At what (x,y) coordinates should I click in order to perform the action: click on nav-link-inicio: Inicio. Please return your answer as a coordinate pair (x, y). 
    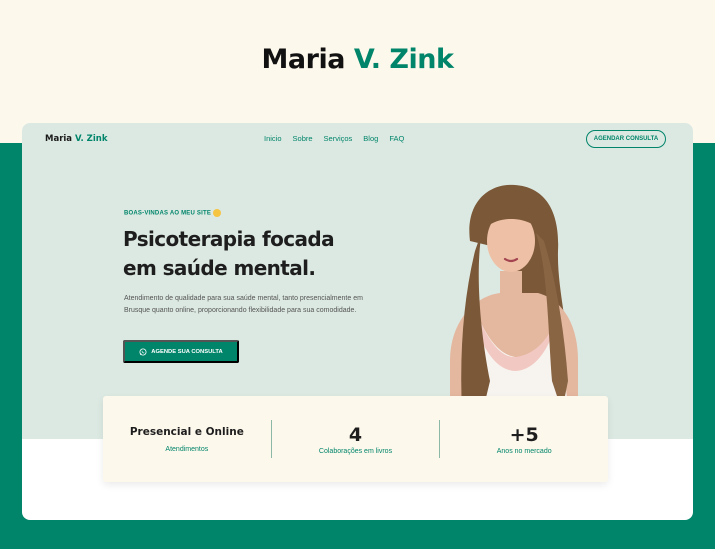
    Looking at the image, I should click on (273, 138).